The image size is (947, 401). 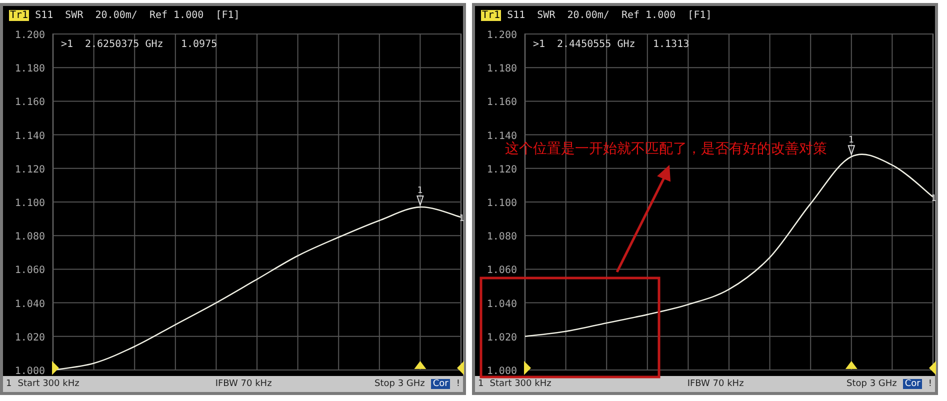 I want to click on marker-value: 1.0975, so click(x=199, y=44).